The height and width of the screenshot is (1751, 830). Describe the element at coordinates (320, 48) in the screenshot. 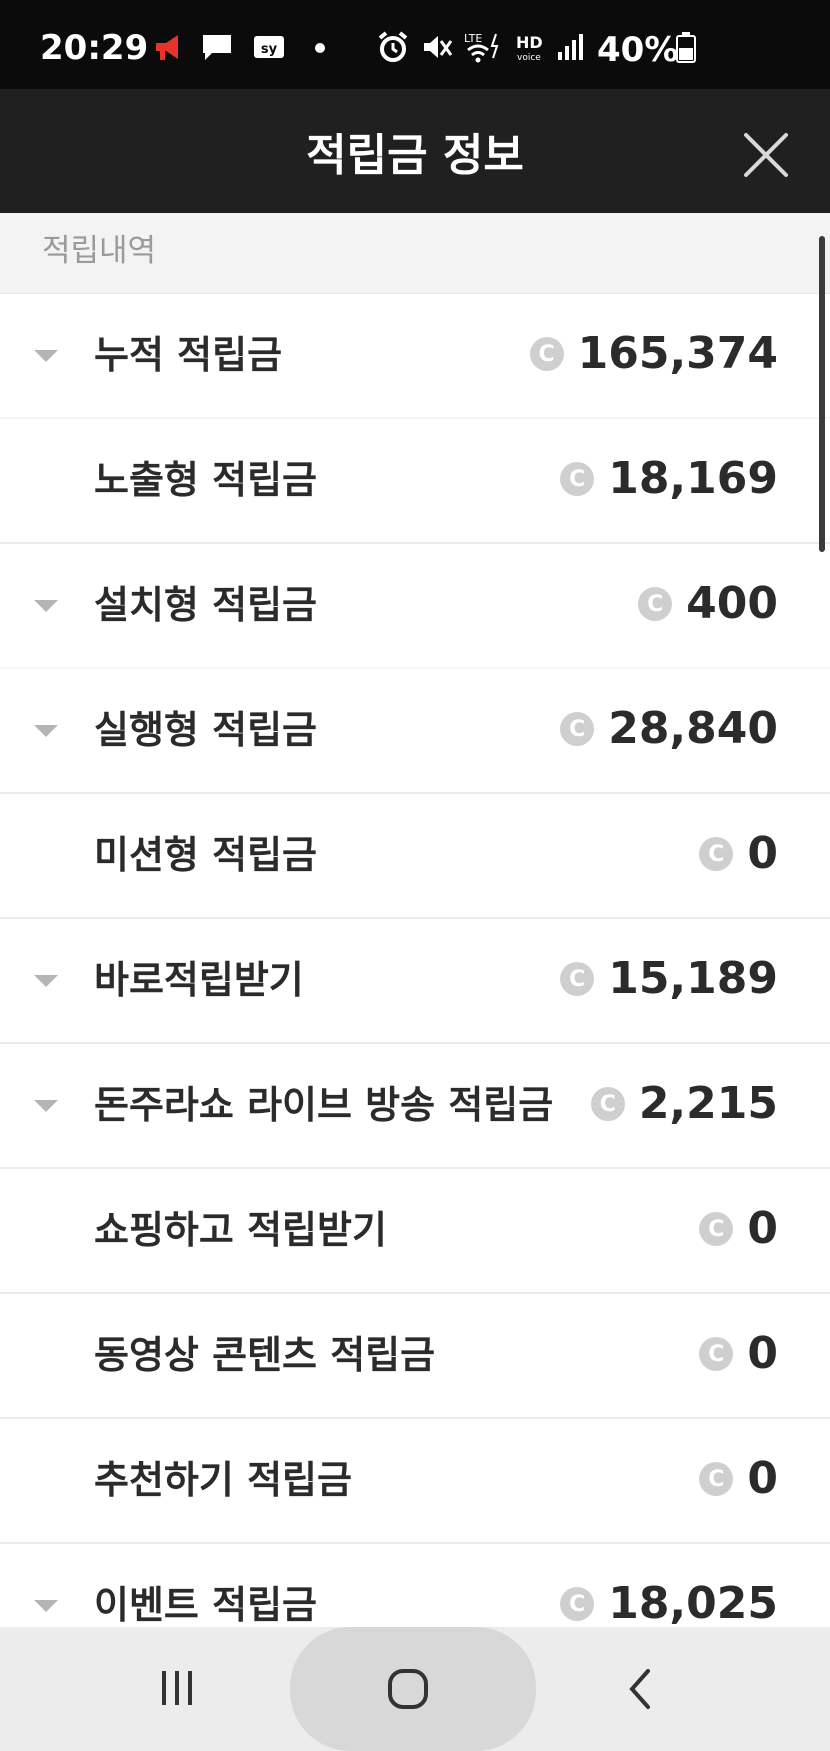

I see `dot-icon` at that location.